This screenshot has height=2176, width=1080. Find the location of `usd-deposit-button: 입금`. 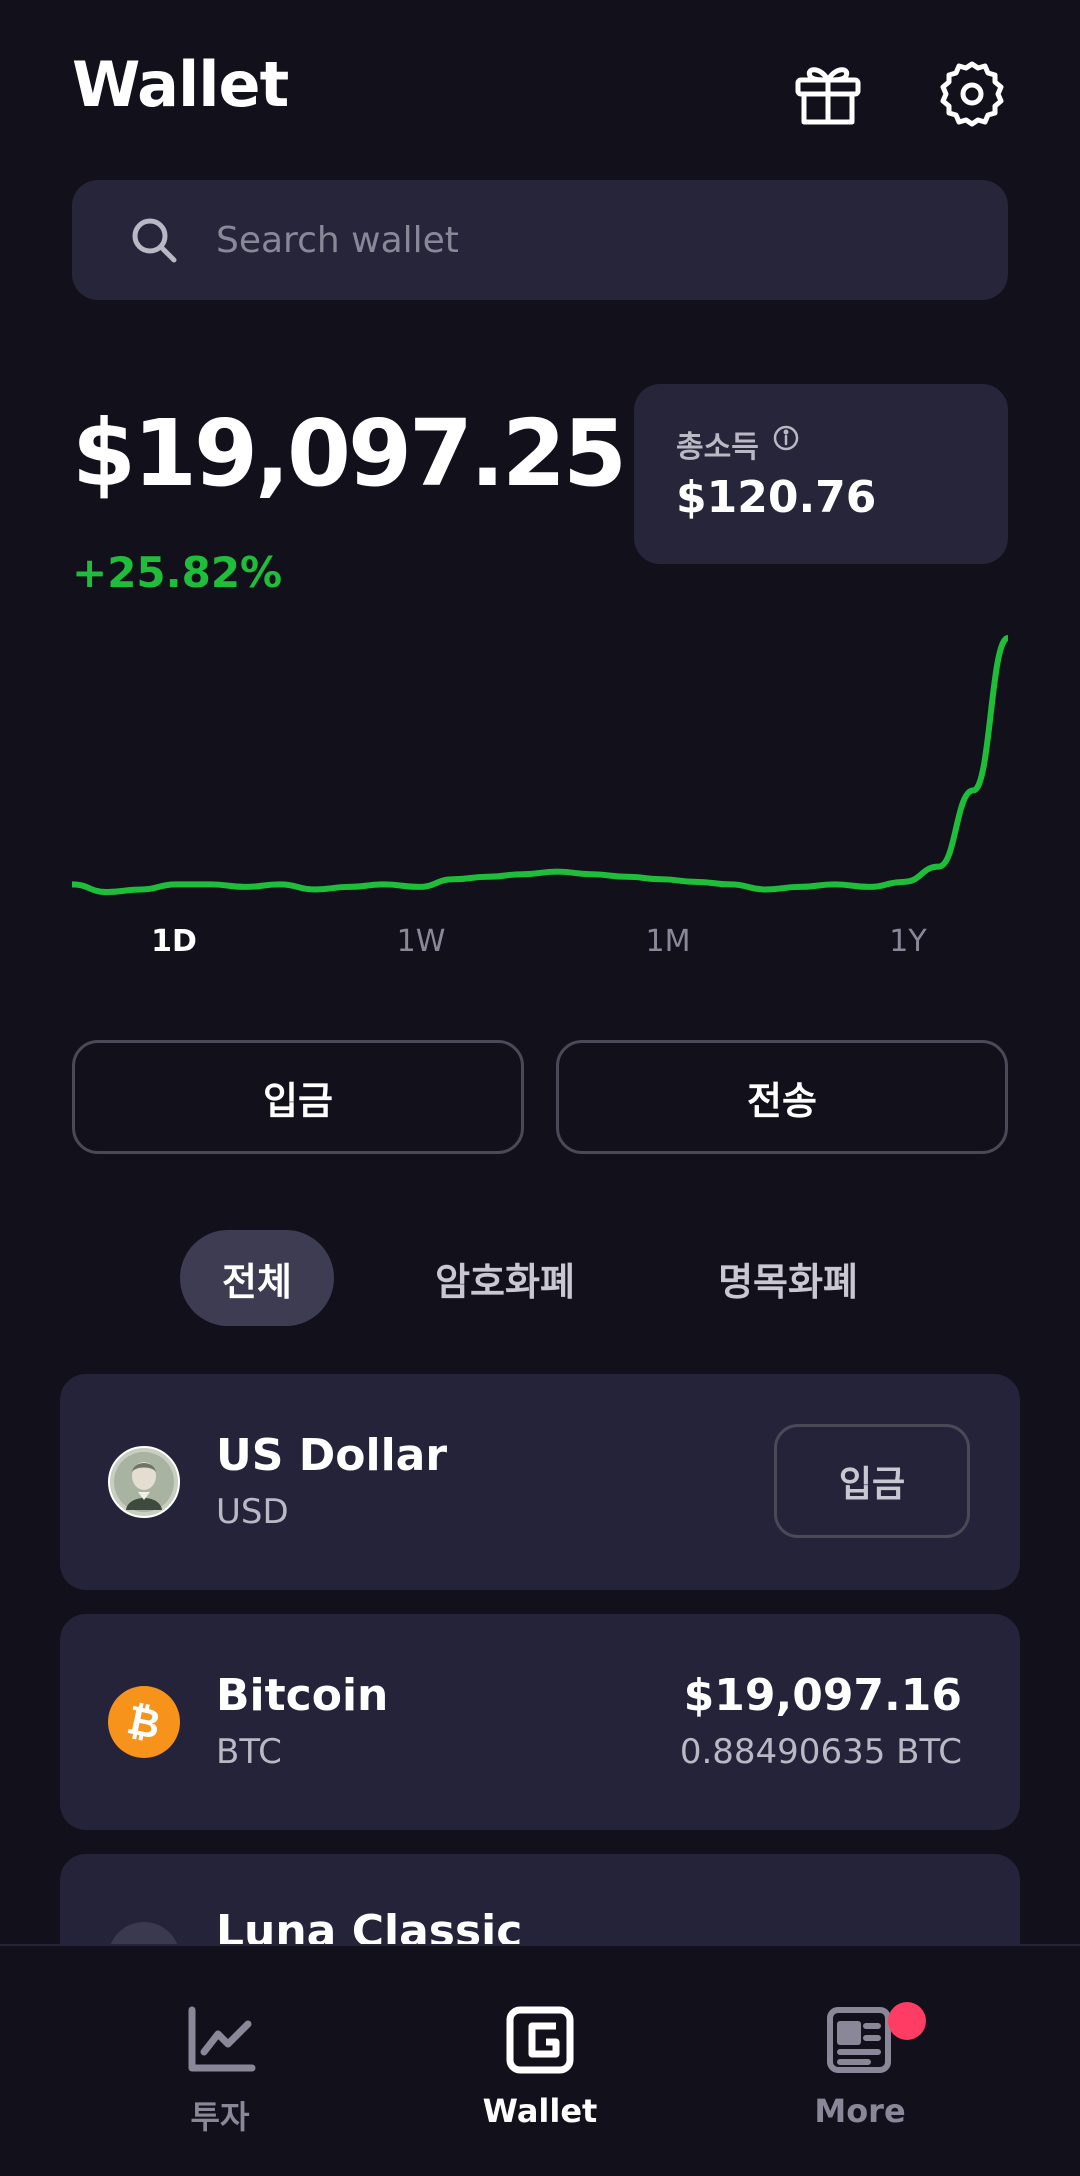

usd-deposit-button: 입금 is located at coordinates (872, 1481).